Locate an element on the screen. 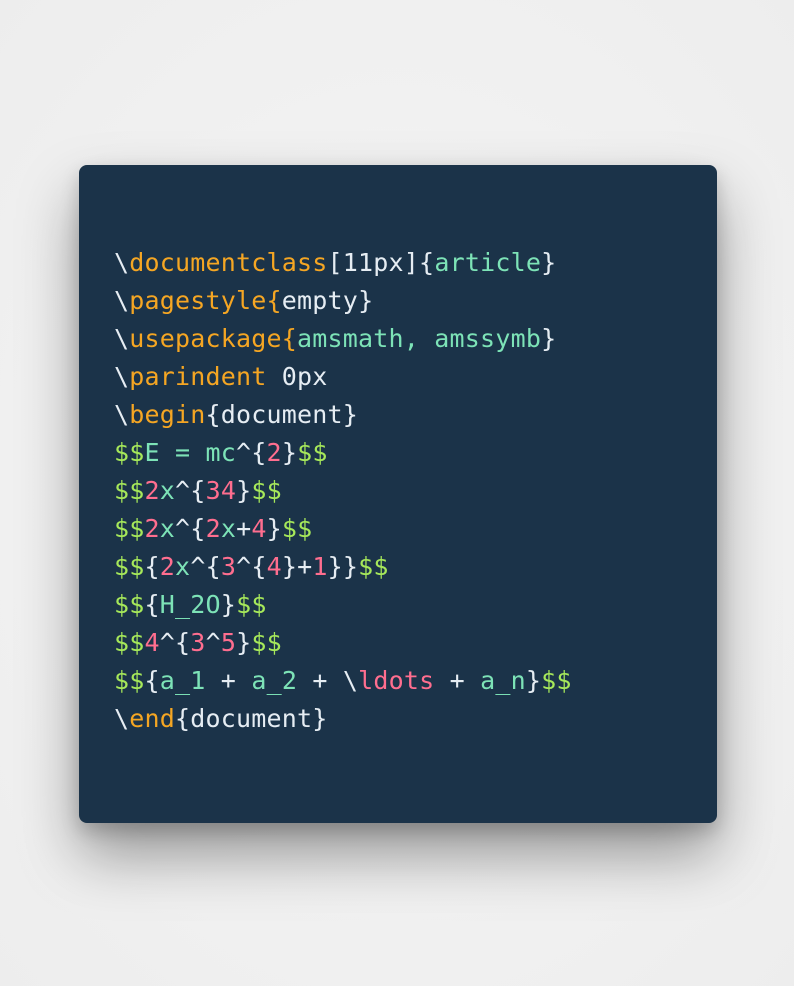  code-token: usepackage is located at coordinates (205, 338).